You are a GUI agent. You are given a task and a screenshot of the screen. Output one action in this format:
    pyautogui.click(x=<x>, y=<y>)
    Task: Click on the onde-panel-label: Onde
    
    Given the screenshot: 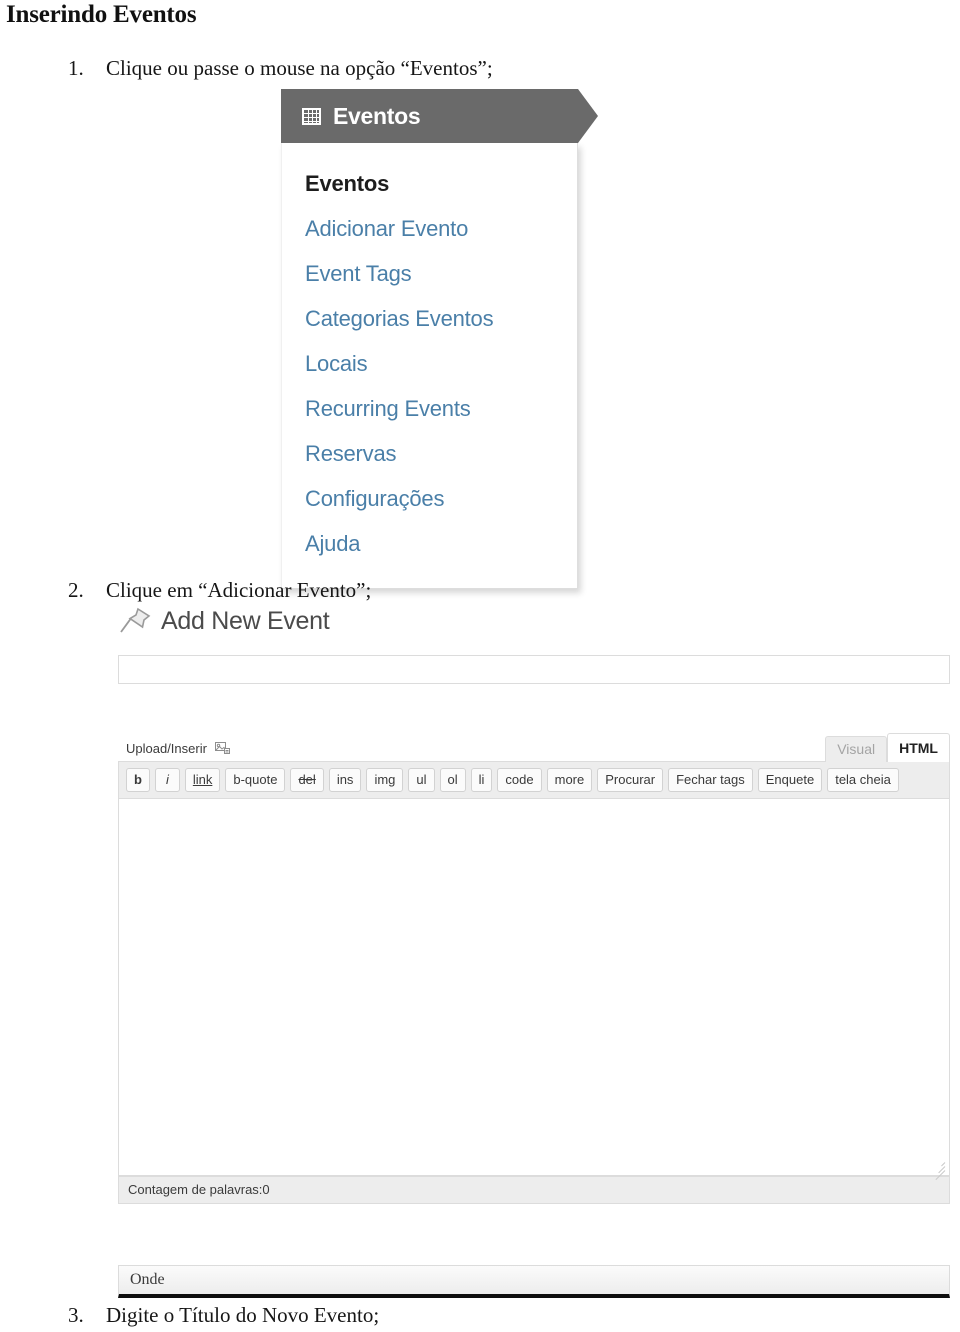 What is the action you would take?
    pyautogui.click(x=147, y=1279)
    